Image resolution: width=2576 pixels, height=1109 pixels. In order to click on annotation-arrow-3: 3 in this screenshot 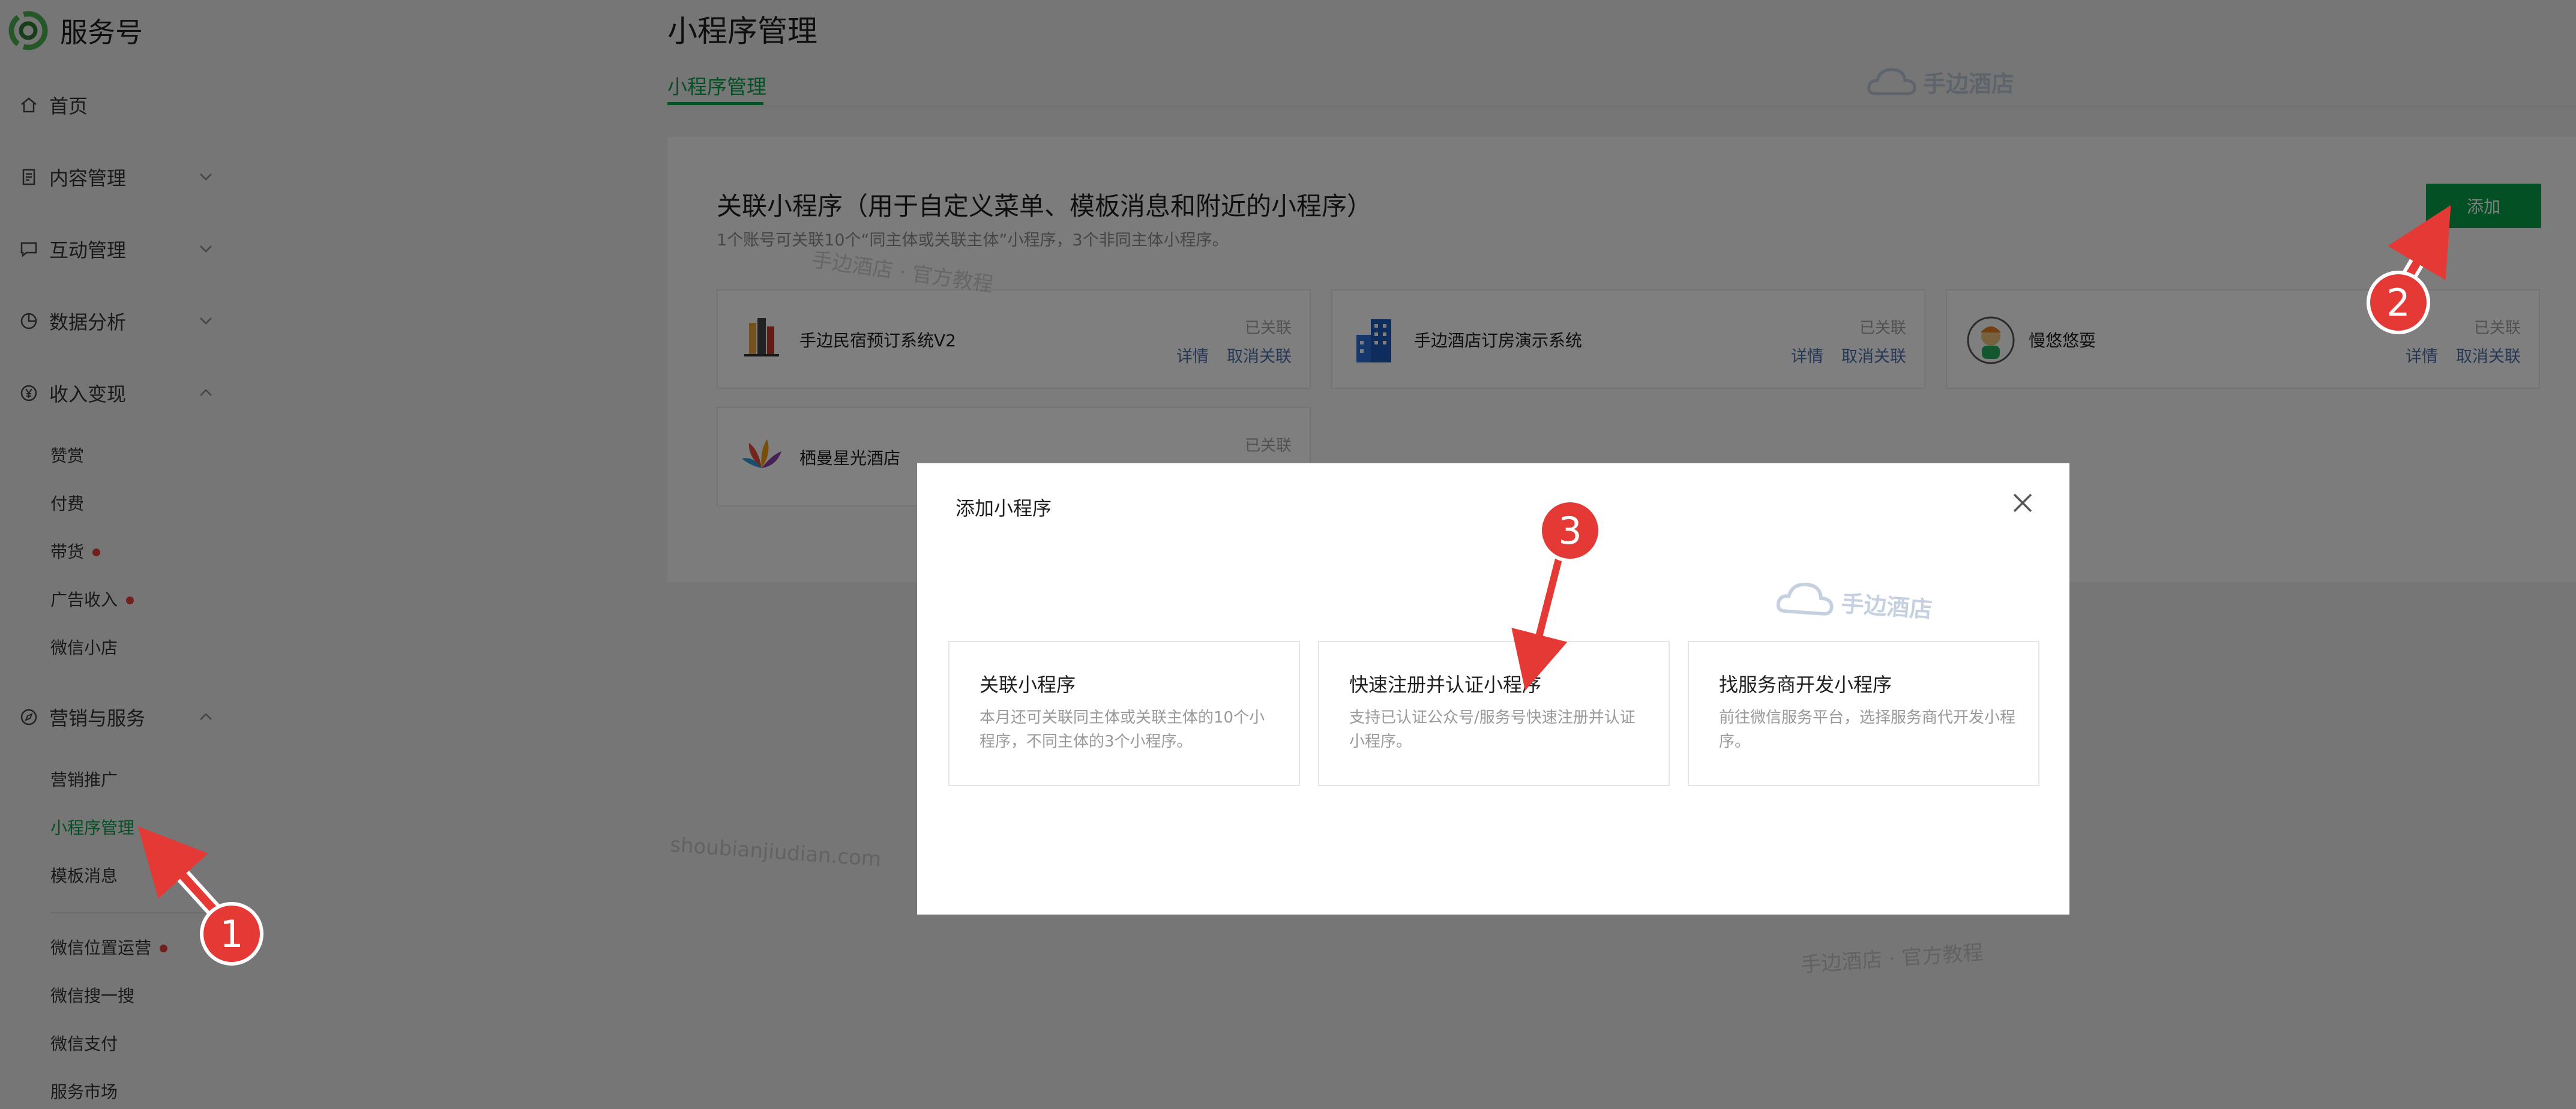, I will do `click(1556, 595)`.